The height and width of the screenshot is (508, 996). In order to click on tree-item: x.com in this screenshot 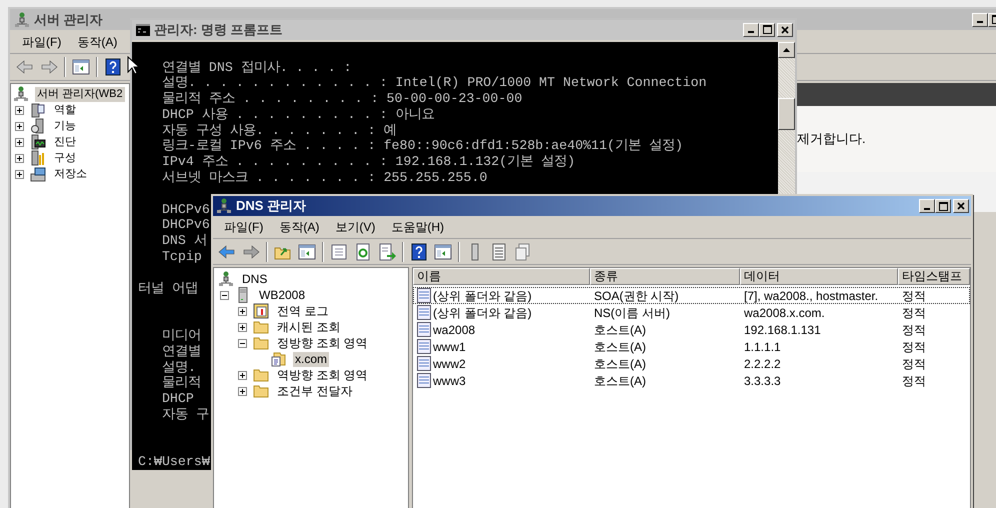, I will do `click(311, 359)`.